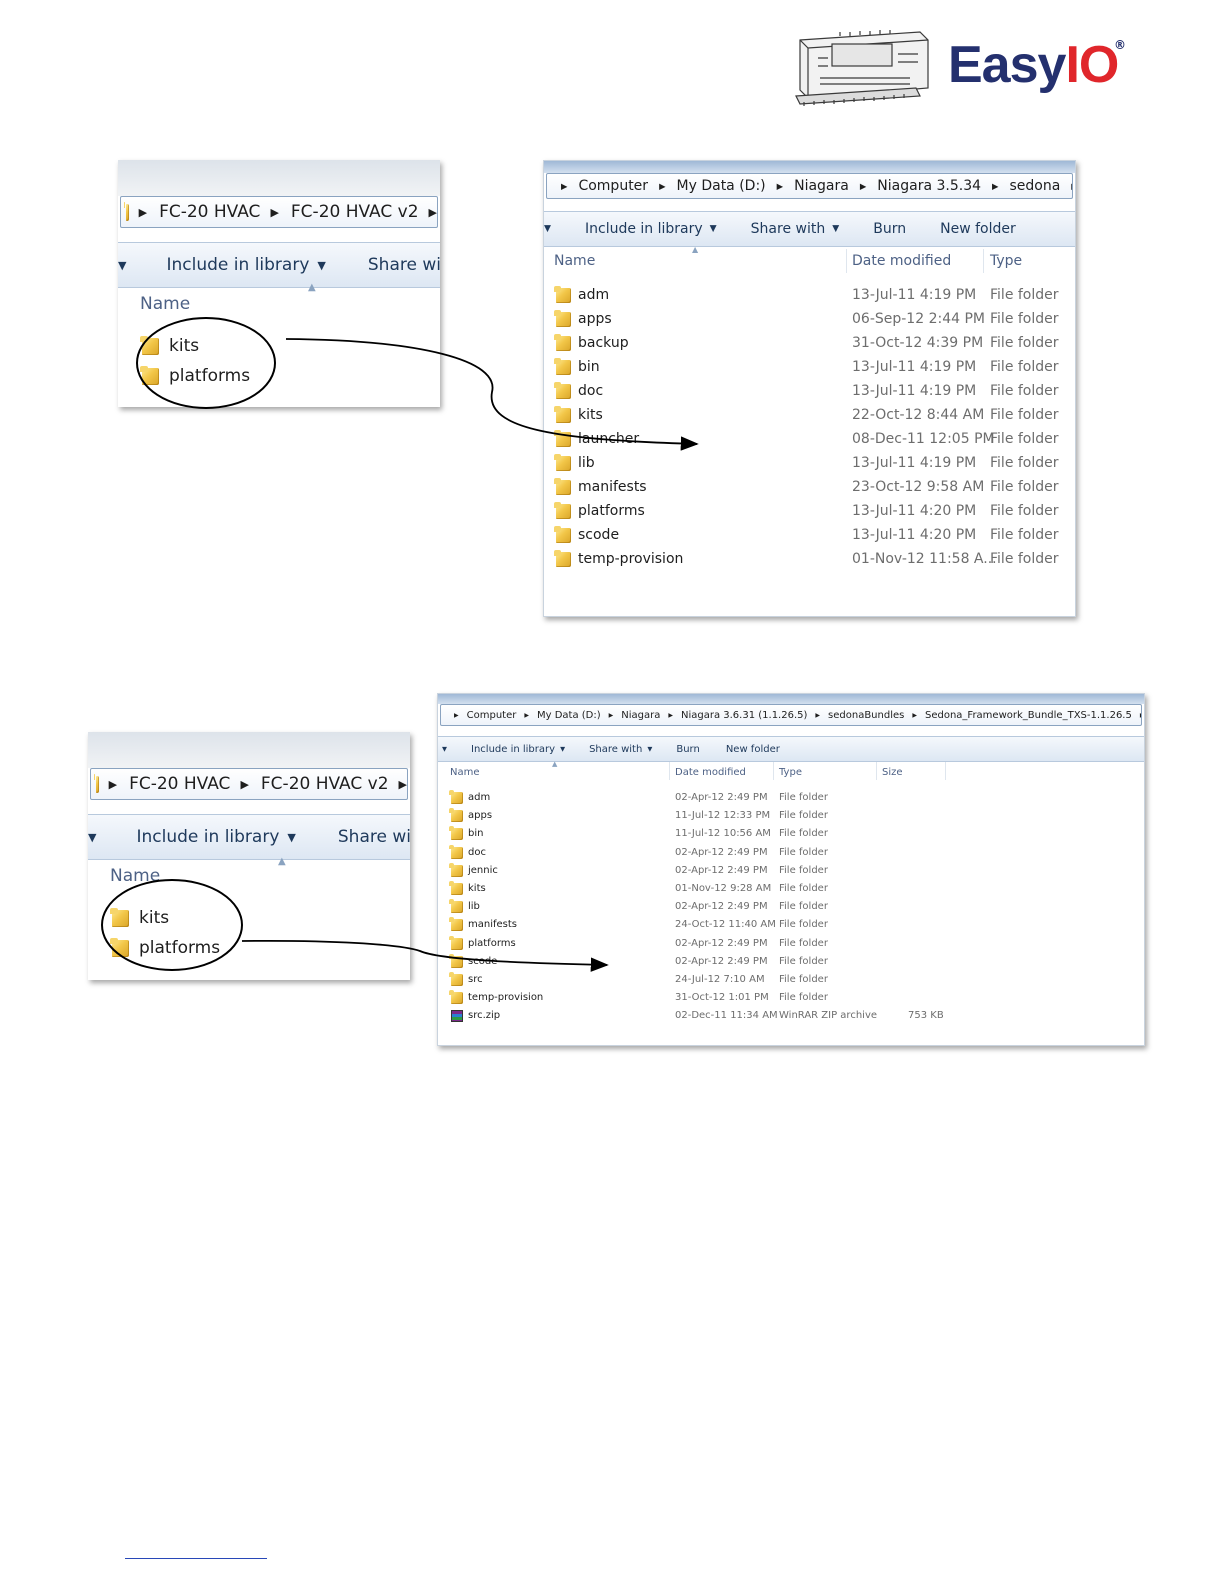 This screenshot has height=1584, width=1224. Describe the element at coordinates (180, 948) in the screenshot. I see `item-name: platforms` at that location.